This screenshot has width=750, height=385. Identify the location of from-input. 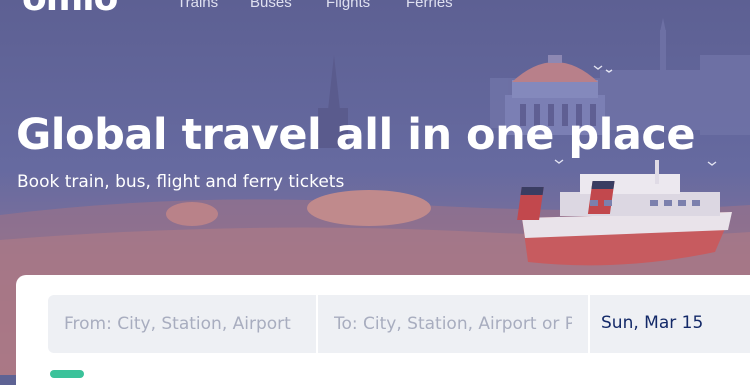
(182, 324).